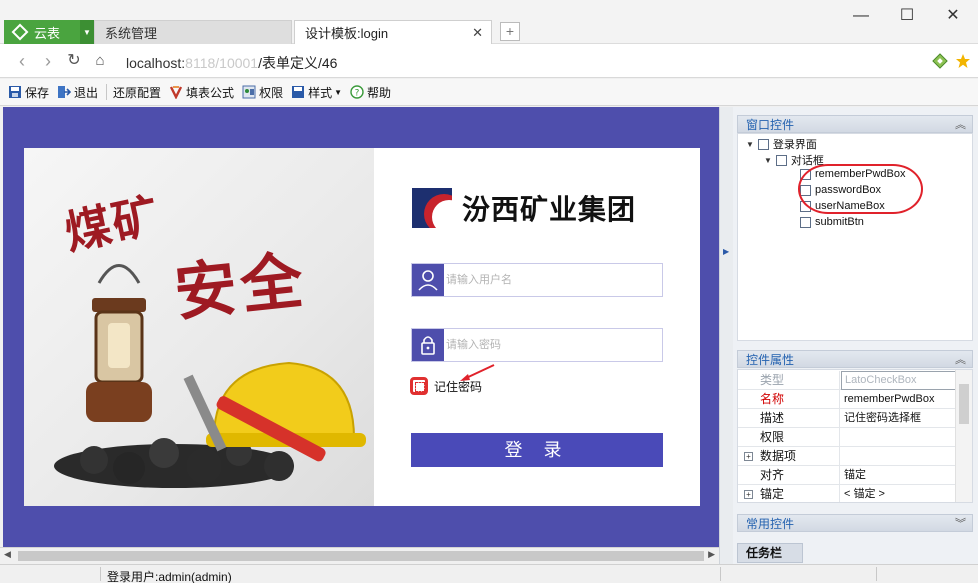 This screenshot has height=583, width=978. I want to click on property-key: 数据项, so click(789, 456).